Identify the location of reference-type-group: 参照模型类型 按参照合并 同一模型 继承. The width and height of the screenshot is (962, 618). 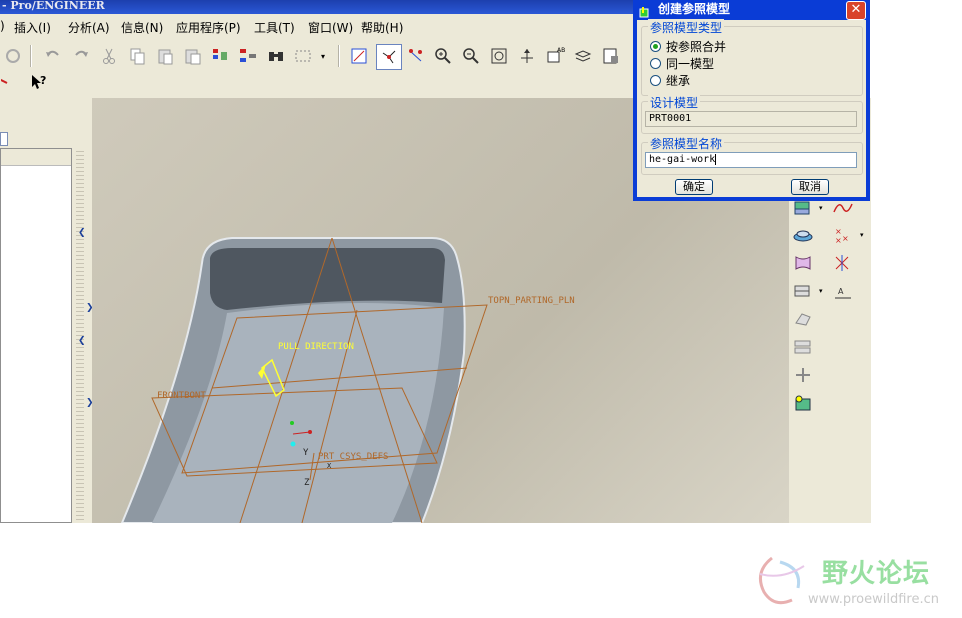
(752, 57).